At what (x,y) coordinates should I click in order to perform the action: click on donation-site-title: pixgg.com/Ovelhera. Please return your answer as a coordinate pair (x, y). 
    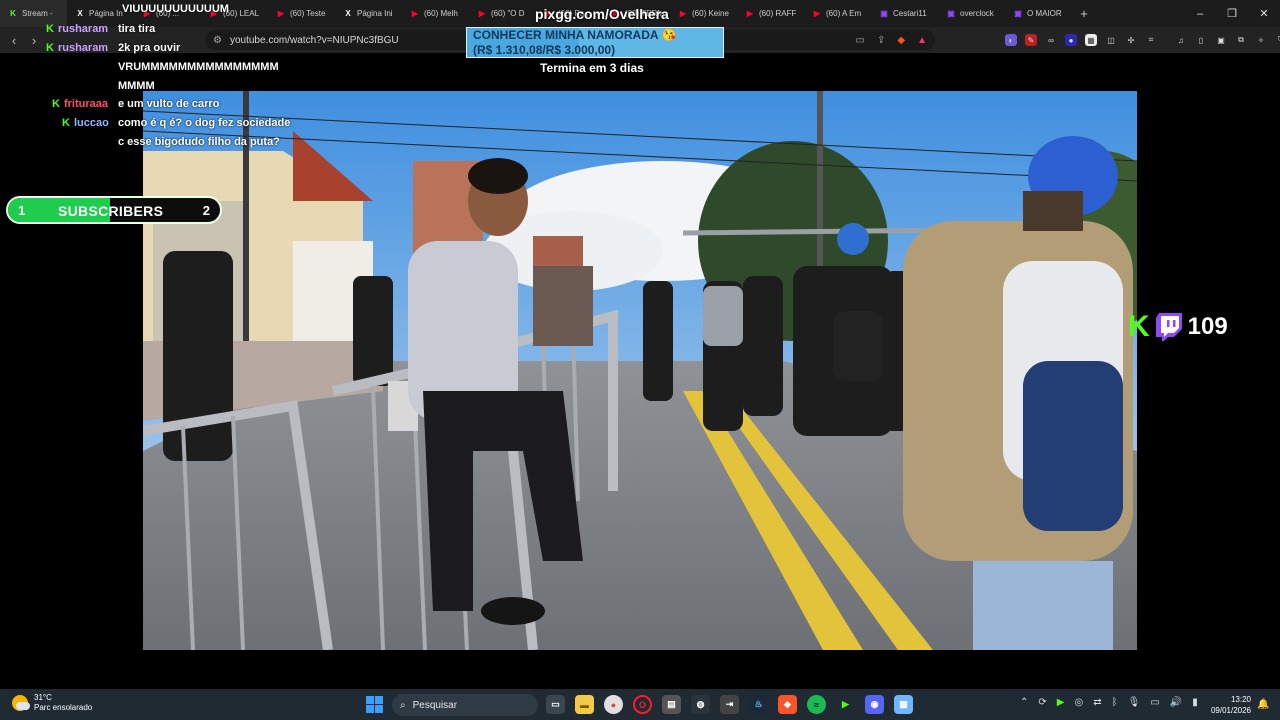
    Looking at the image, I should click on (602, 14).